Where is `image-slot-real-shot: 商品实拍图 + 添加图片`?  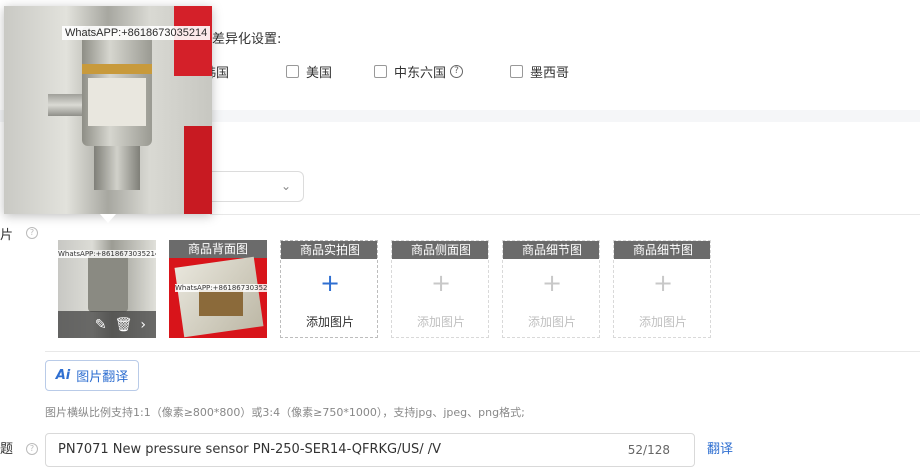
image-slot-real-shot: 商品实拍图 + 添加图片 is located at coordinates (329, 289).